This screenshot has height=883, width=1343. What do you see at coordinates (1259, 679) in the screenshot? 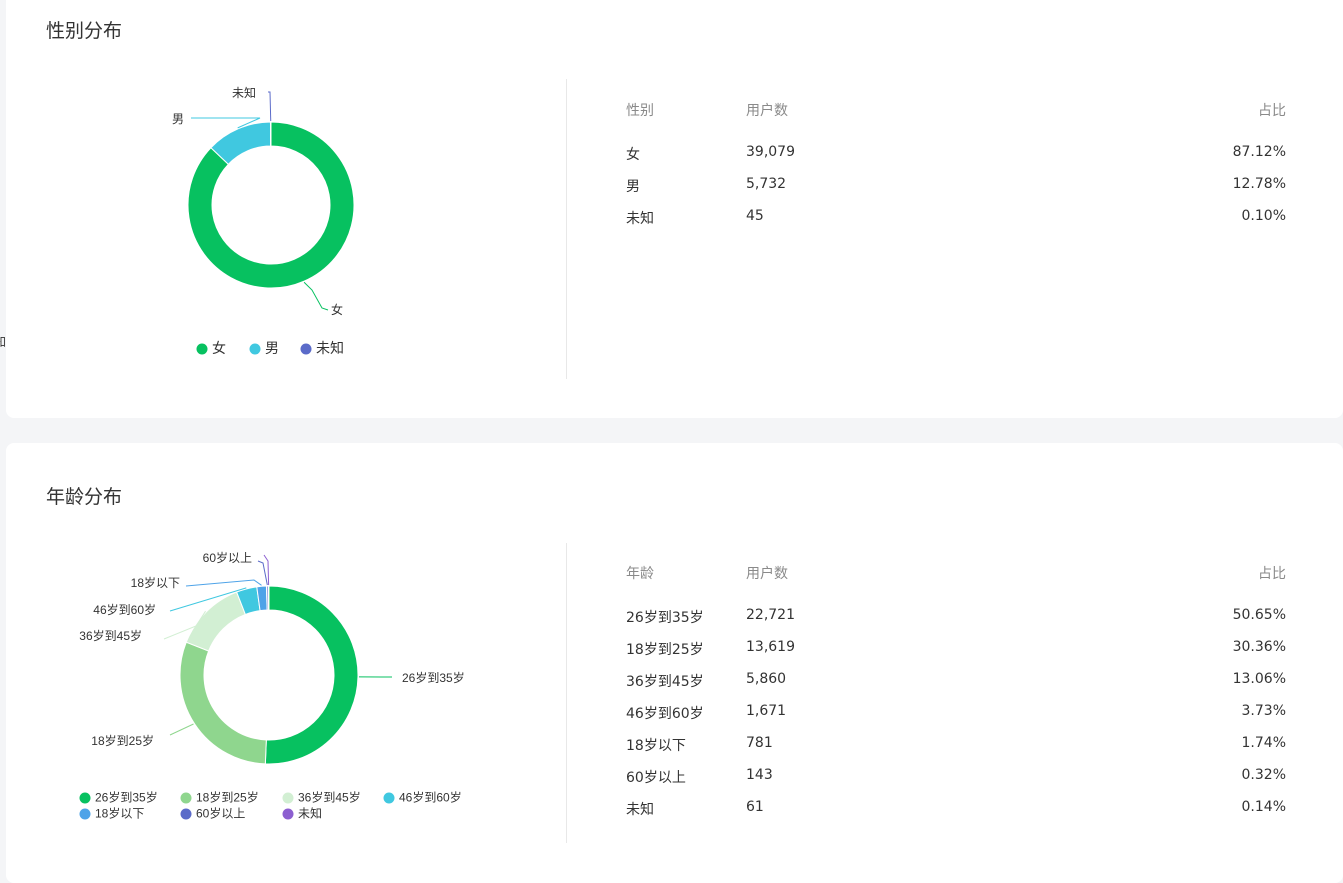
I see `row-ratio: 13.06%` at bounding box center [1259, 679].